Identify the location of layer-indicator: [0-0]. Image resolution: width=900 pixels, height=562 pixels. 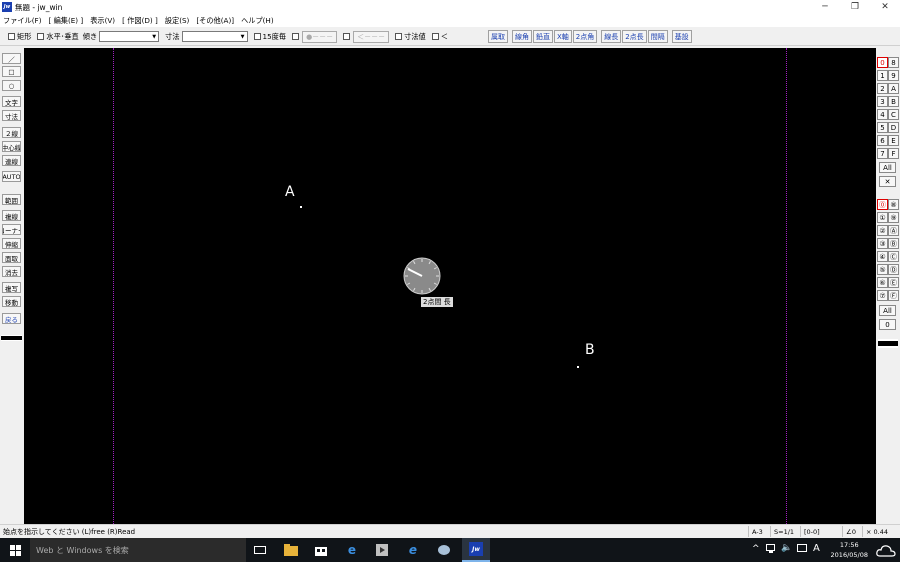
(810, 531).